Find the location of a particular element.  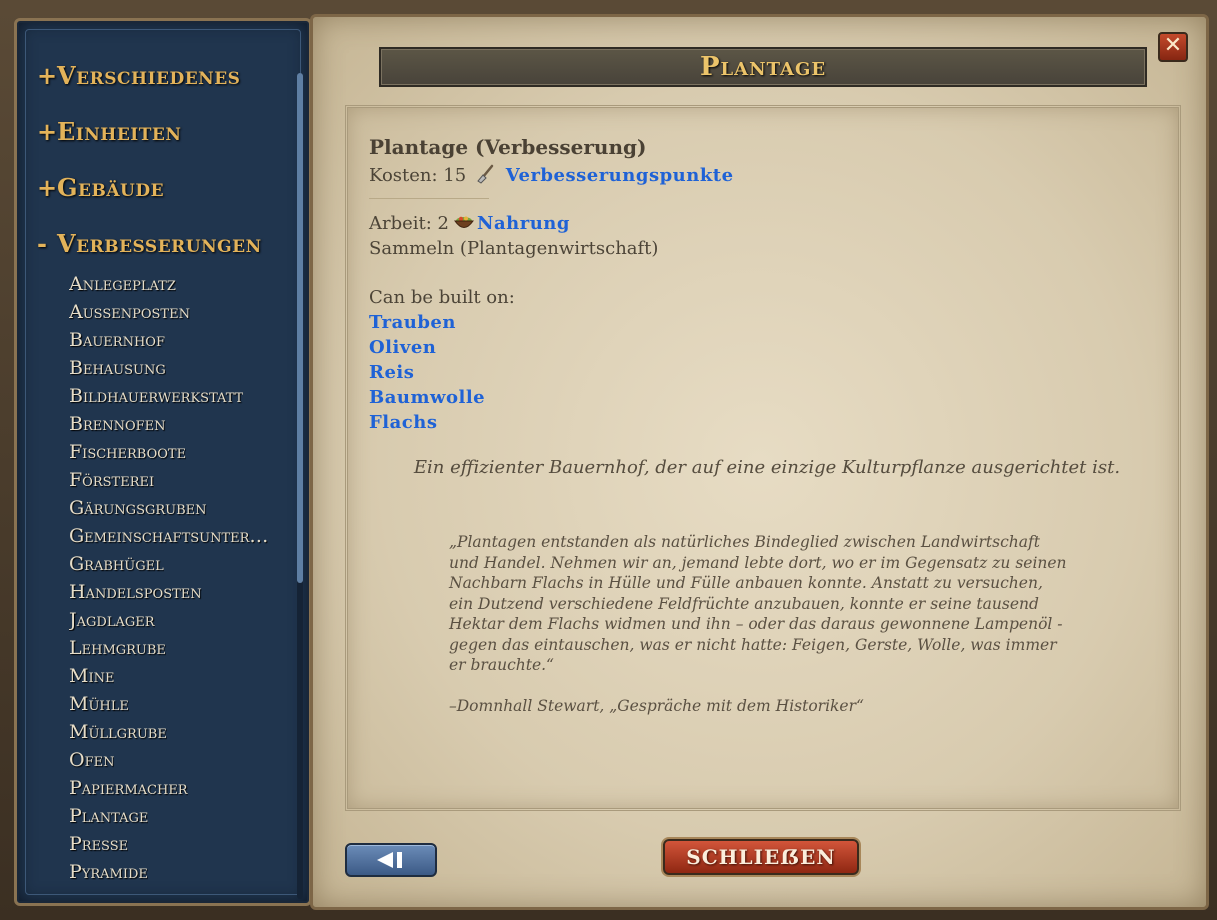

sidebar-item: Mine is located at coordinates (91, 676).